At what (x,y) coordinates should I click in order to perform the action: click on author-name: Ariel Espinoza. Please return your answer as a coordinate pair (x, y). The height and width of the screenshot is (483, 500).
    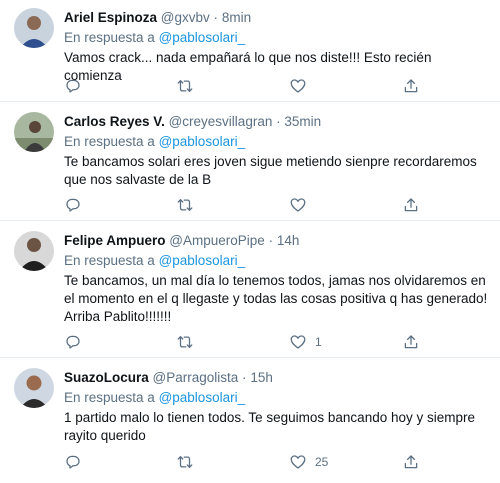
    Looking at the image, I should click on (110, 17).